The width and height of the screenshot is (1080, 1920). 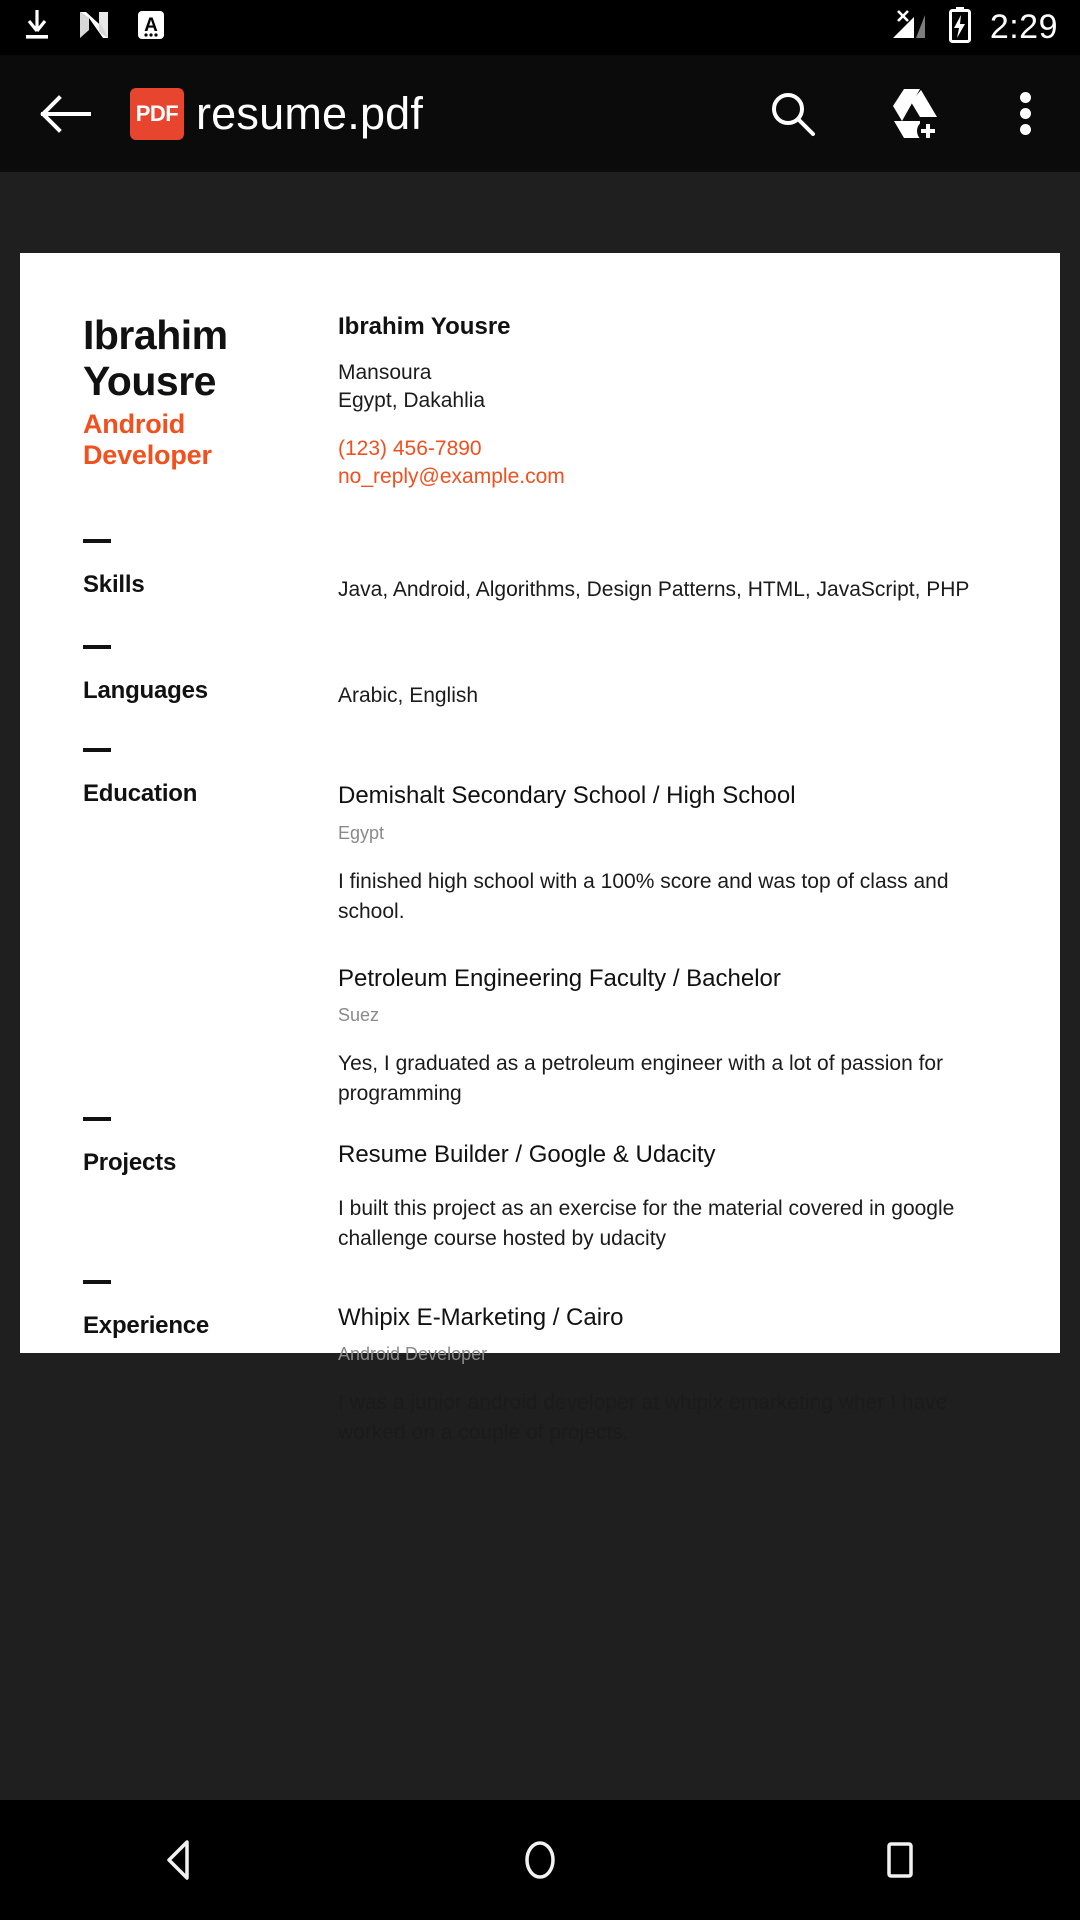 I want to click on app-bar: PDF resume.pdf, so click(x=540, y=113).